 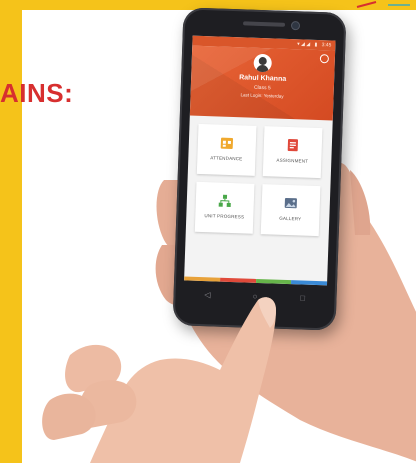 I want to click on red-arrow-decoration, so click(x=366, y=4).